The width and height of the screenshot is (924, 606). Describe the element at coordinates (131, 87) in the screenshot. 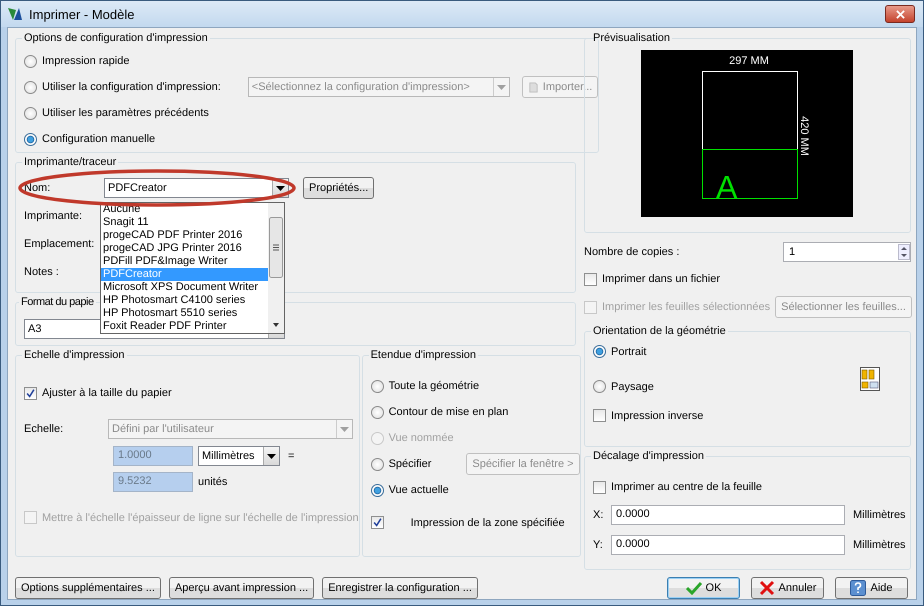

I see `radio-label: Utiliser la configuration d'impression:` at that location.